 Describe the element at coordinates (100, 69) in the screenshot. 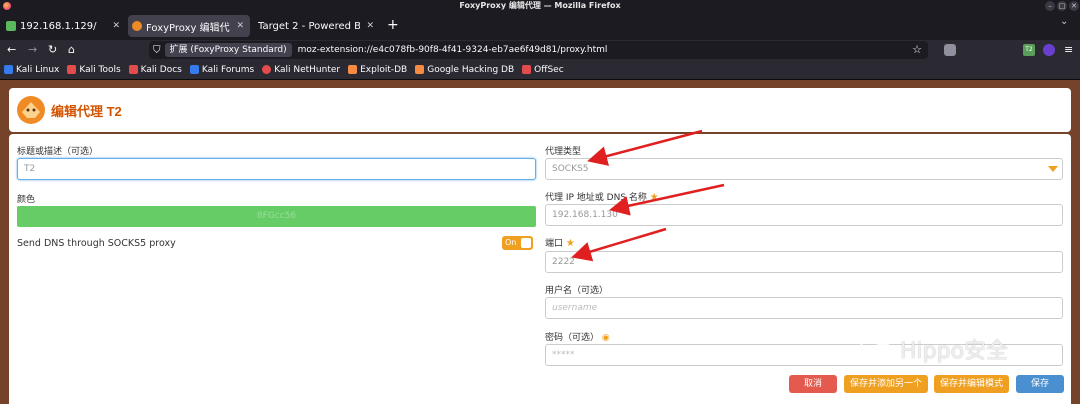

I see `bookmark-label: Kali Tools` at that location.